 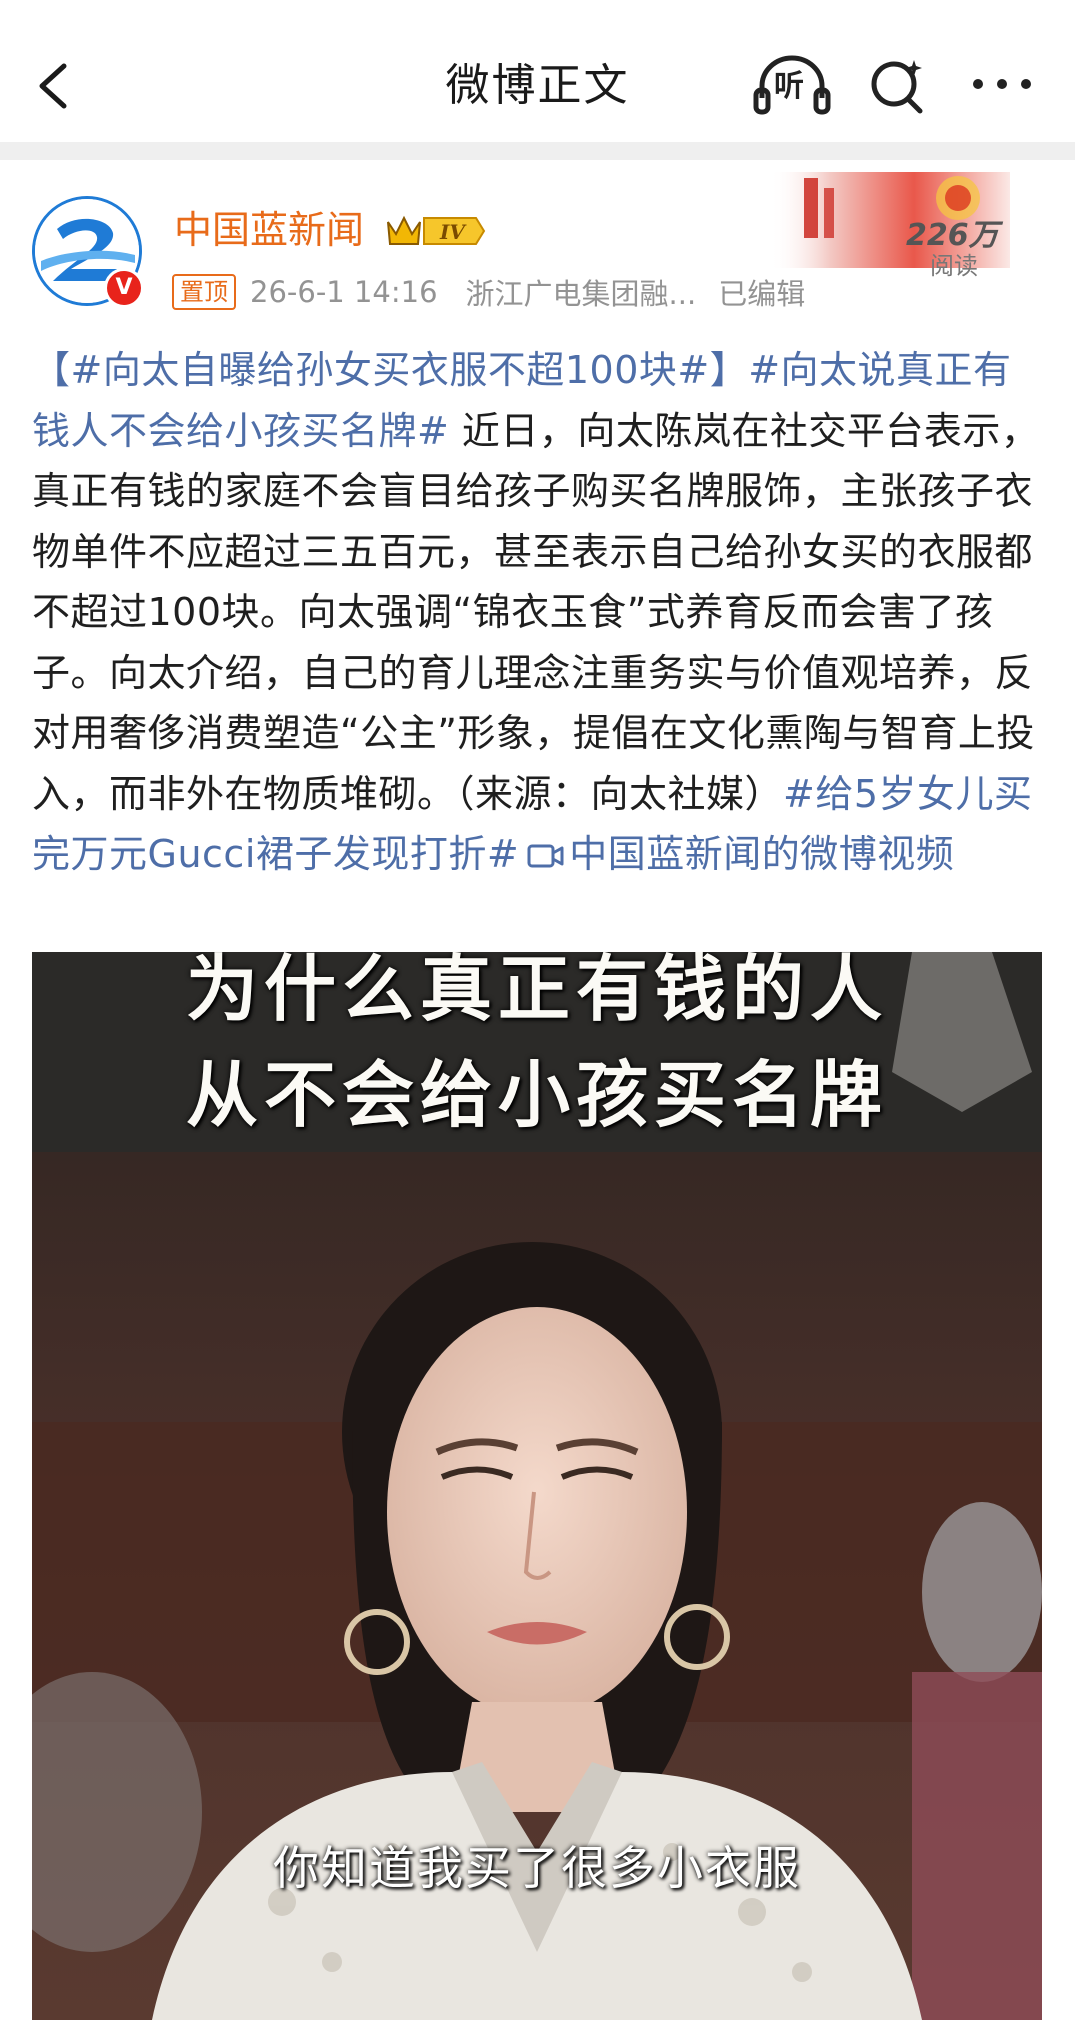 I want to click on search-icon, so click(x=897, y=87).